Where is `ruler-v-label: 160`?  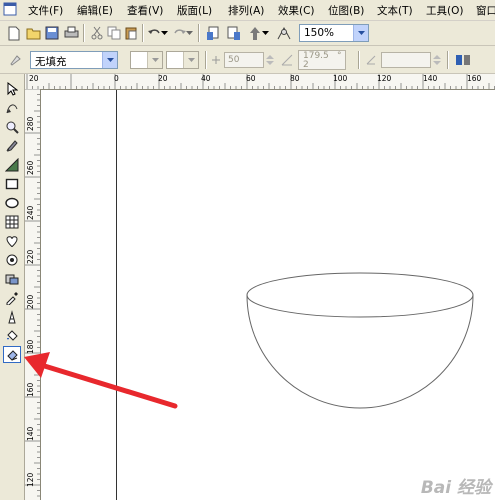 ruler-v-label: 160 is located at coordinates (30, 389).